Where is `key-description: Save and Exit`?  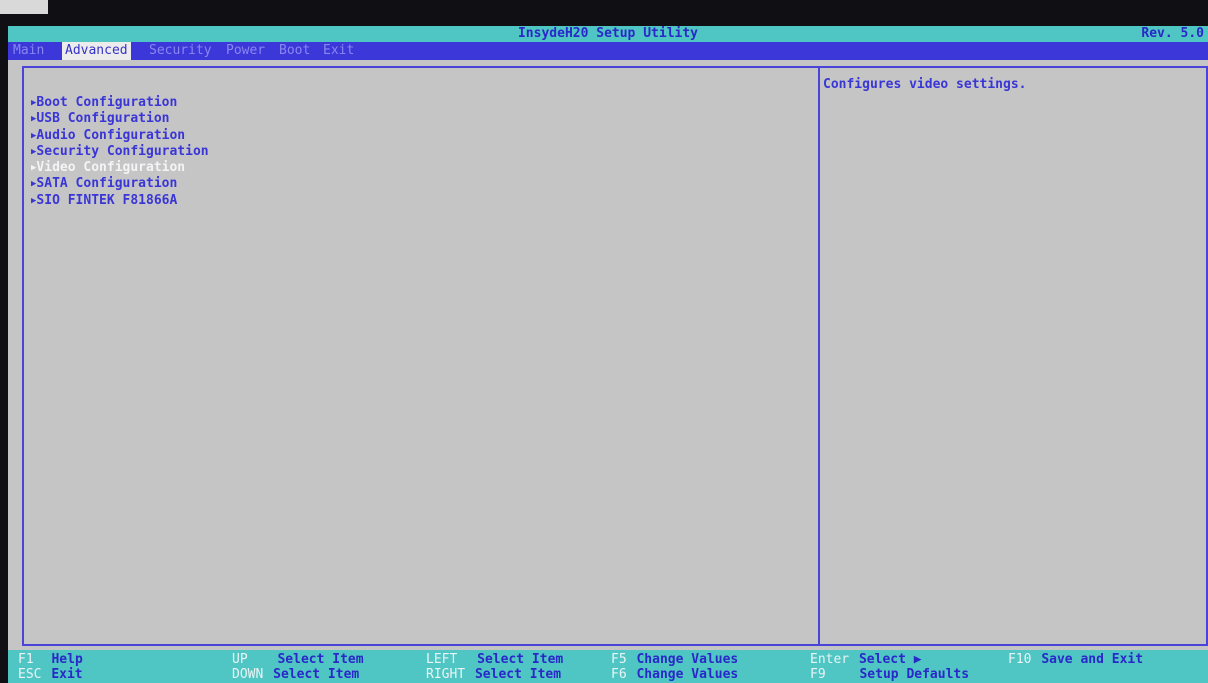 key-description: Save and Exit is located at coordinates (1092, 659).